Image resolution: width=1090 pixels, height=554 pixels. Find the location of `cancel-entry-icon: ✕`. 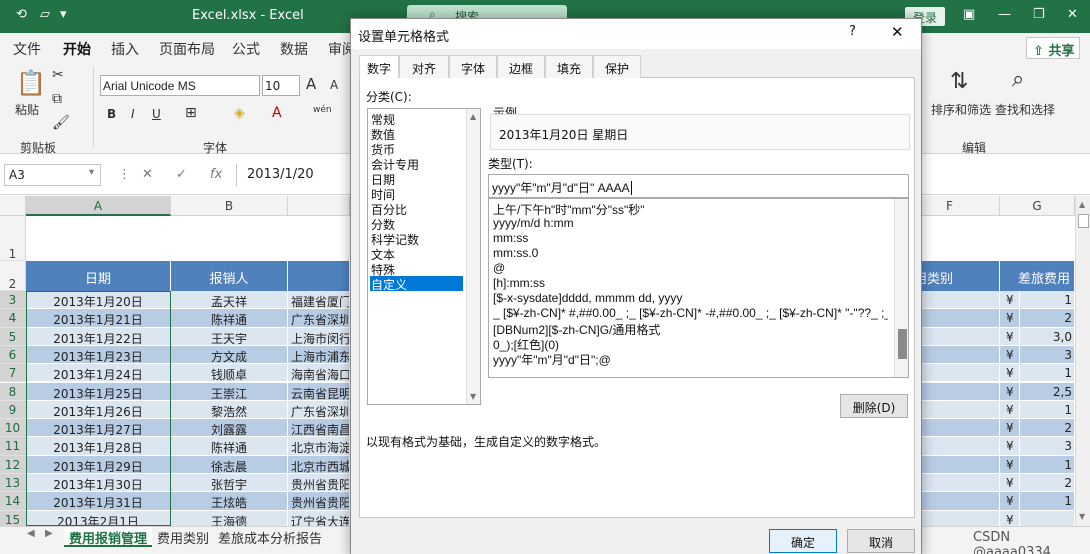

cancel-entry-icon: ✕ is located at coordinates (147, 174).